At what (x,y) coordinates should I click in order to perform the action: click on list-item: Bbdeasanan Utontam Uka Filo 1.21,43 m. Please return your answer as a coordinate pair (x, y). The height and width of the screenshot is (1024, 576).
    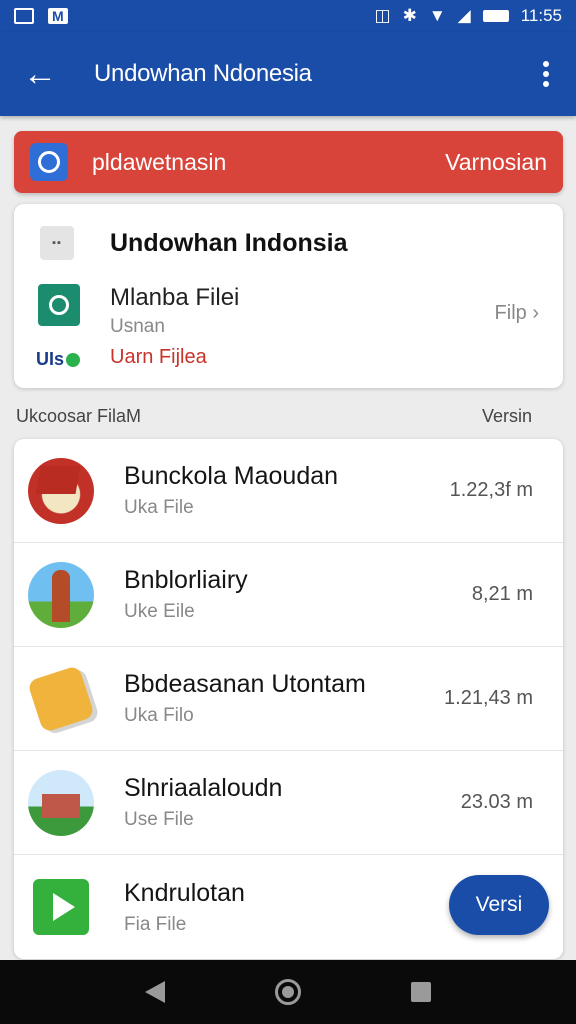
    Looking at the image, I should click on (288, 699).